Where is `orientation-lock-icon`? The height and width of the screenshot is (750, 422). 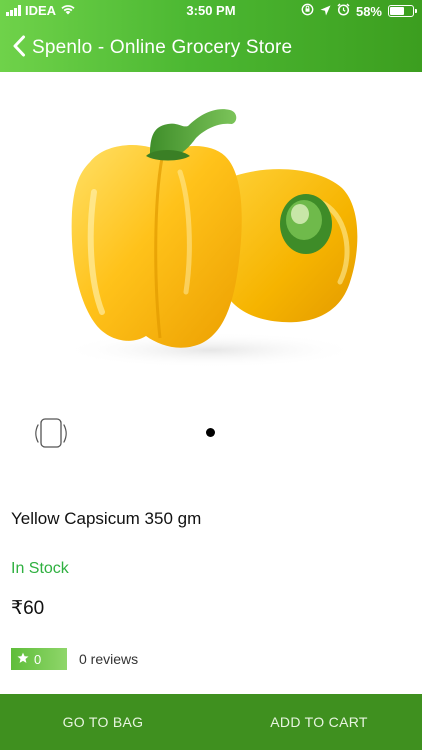
orientation-lock-icon is located at coordinates (307, 11).